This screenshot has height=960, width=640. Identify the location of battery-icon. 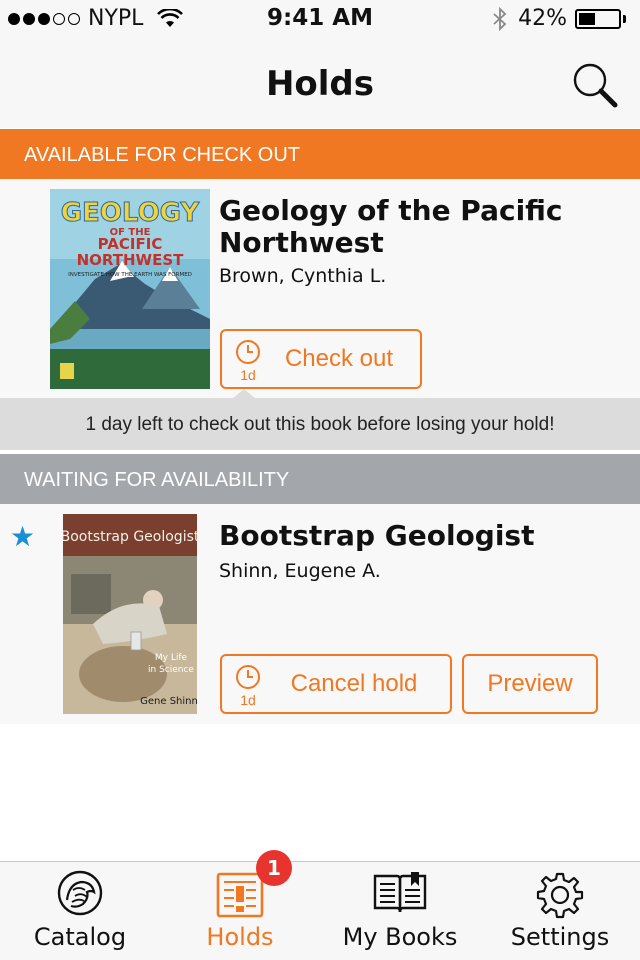
(598, 18).